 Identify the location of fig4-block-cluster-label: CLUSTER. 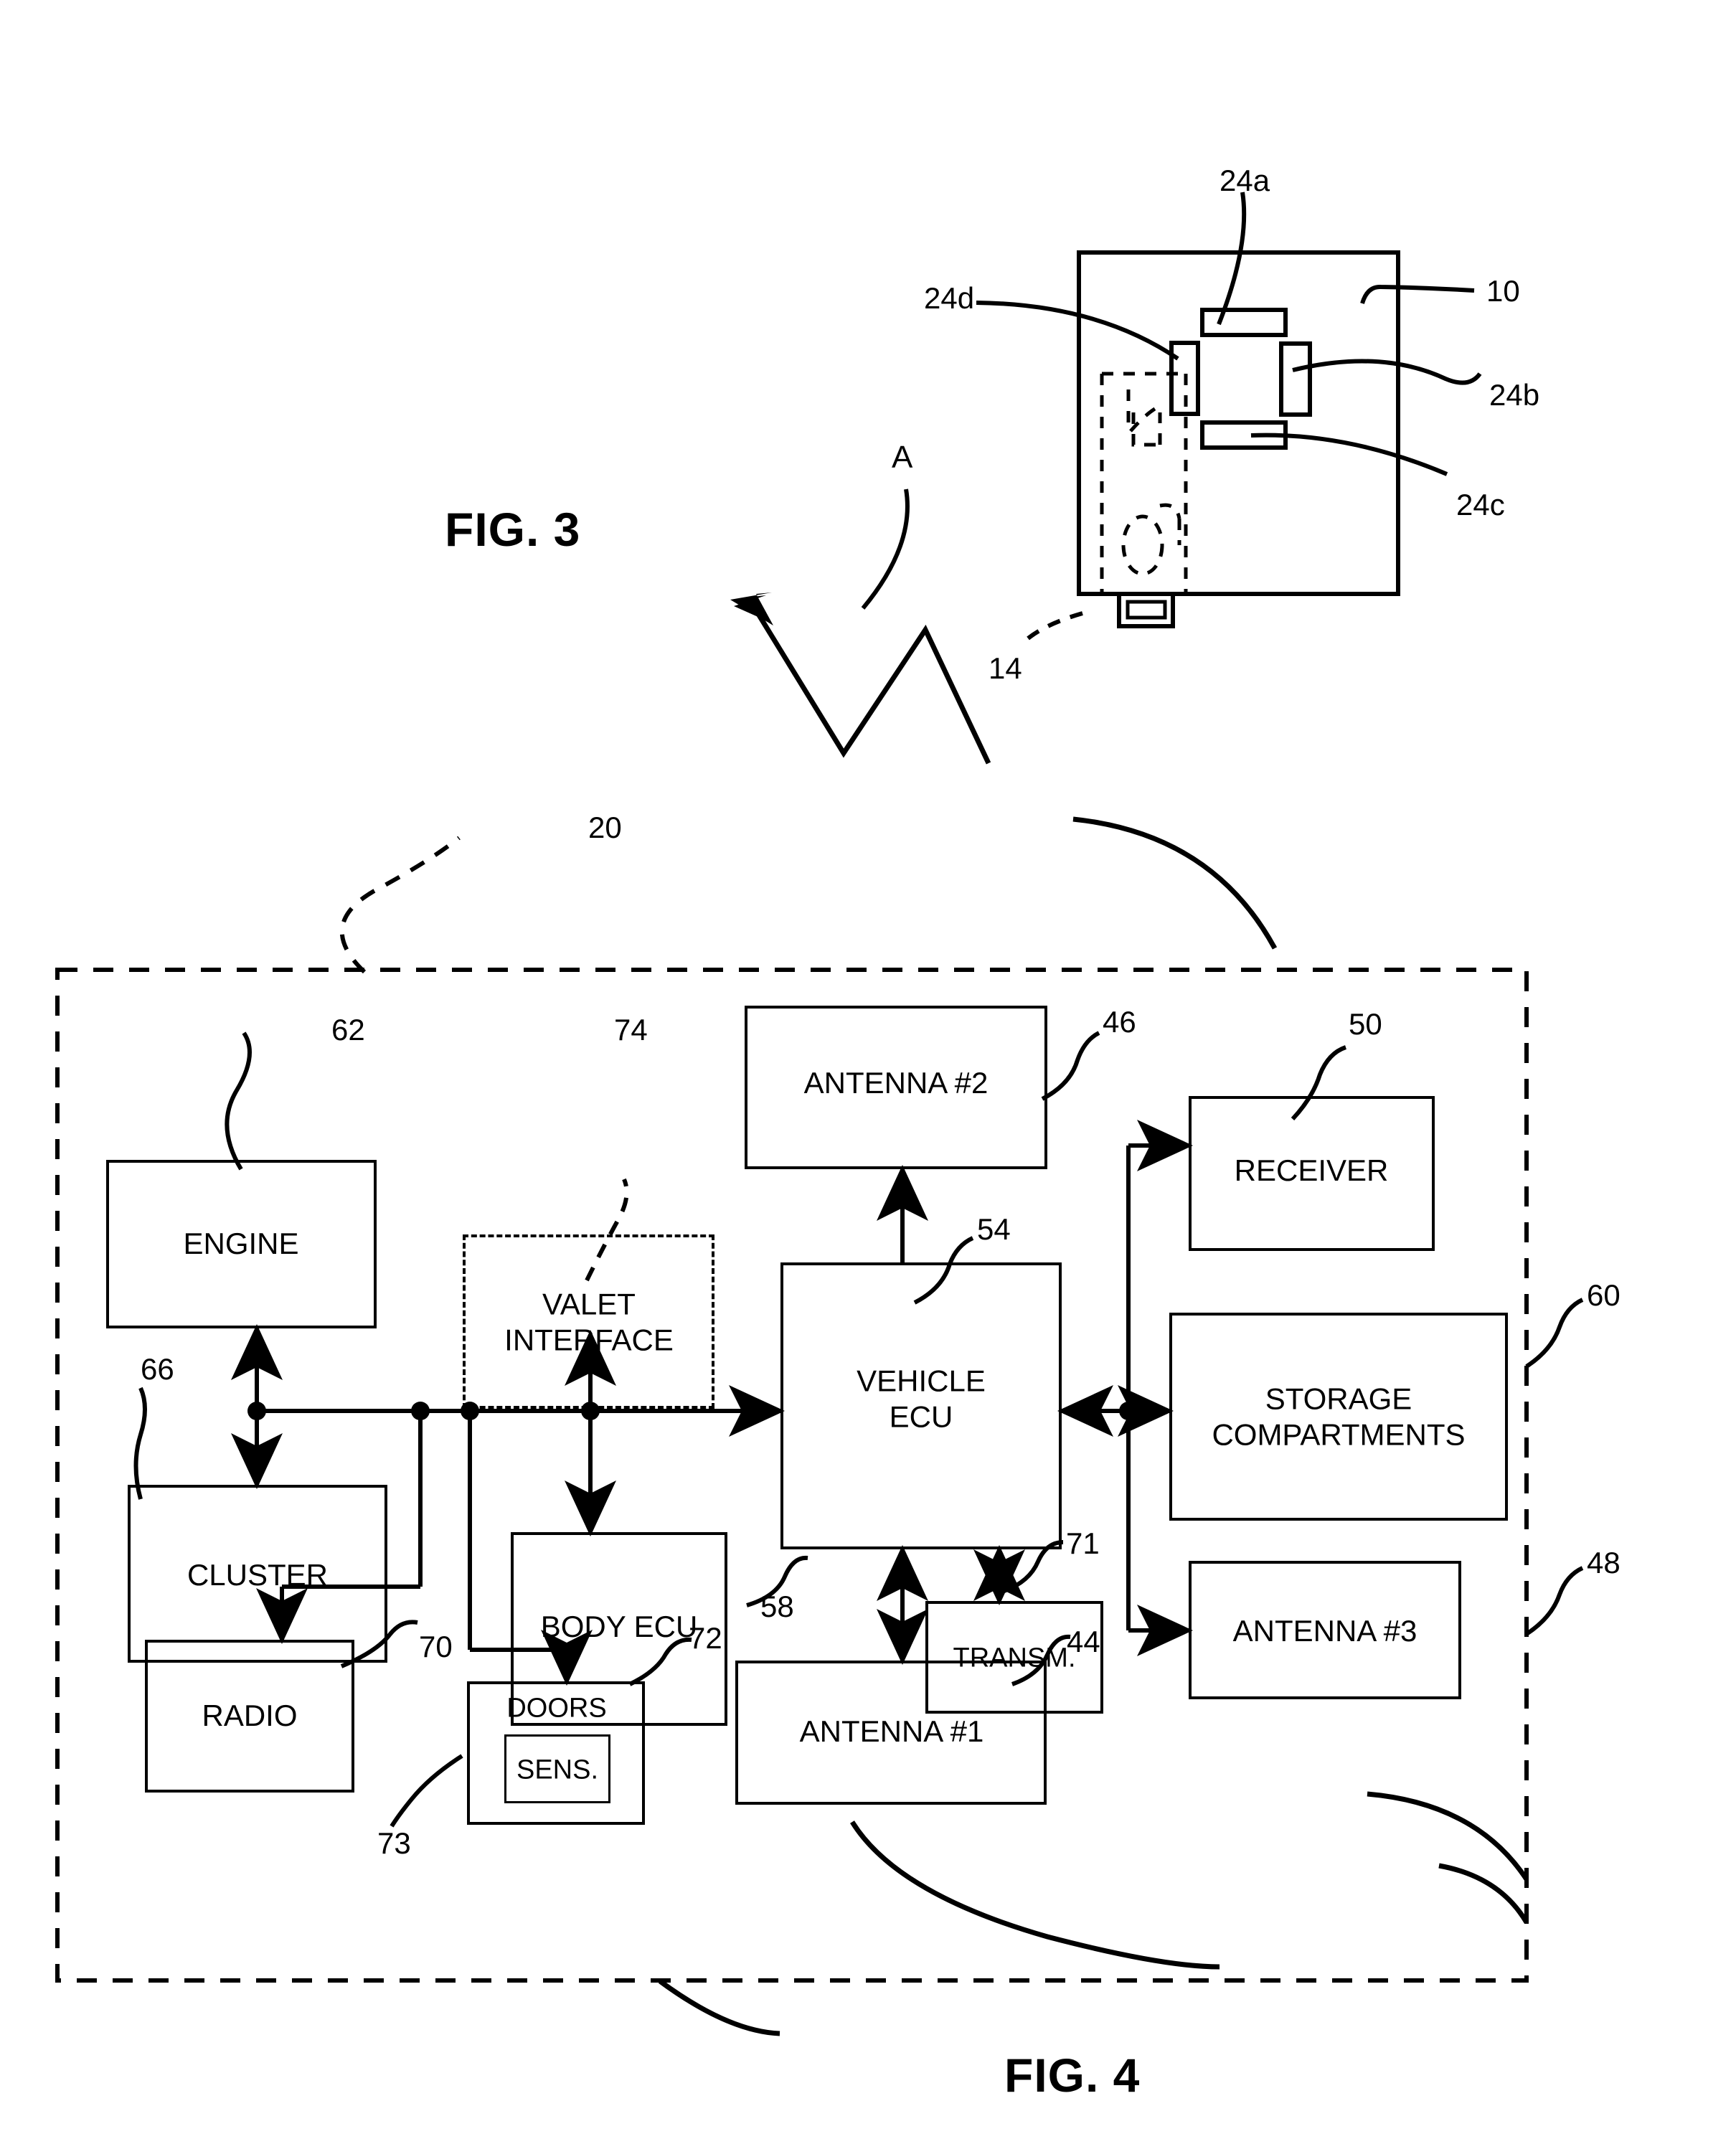
(258, 1575).